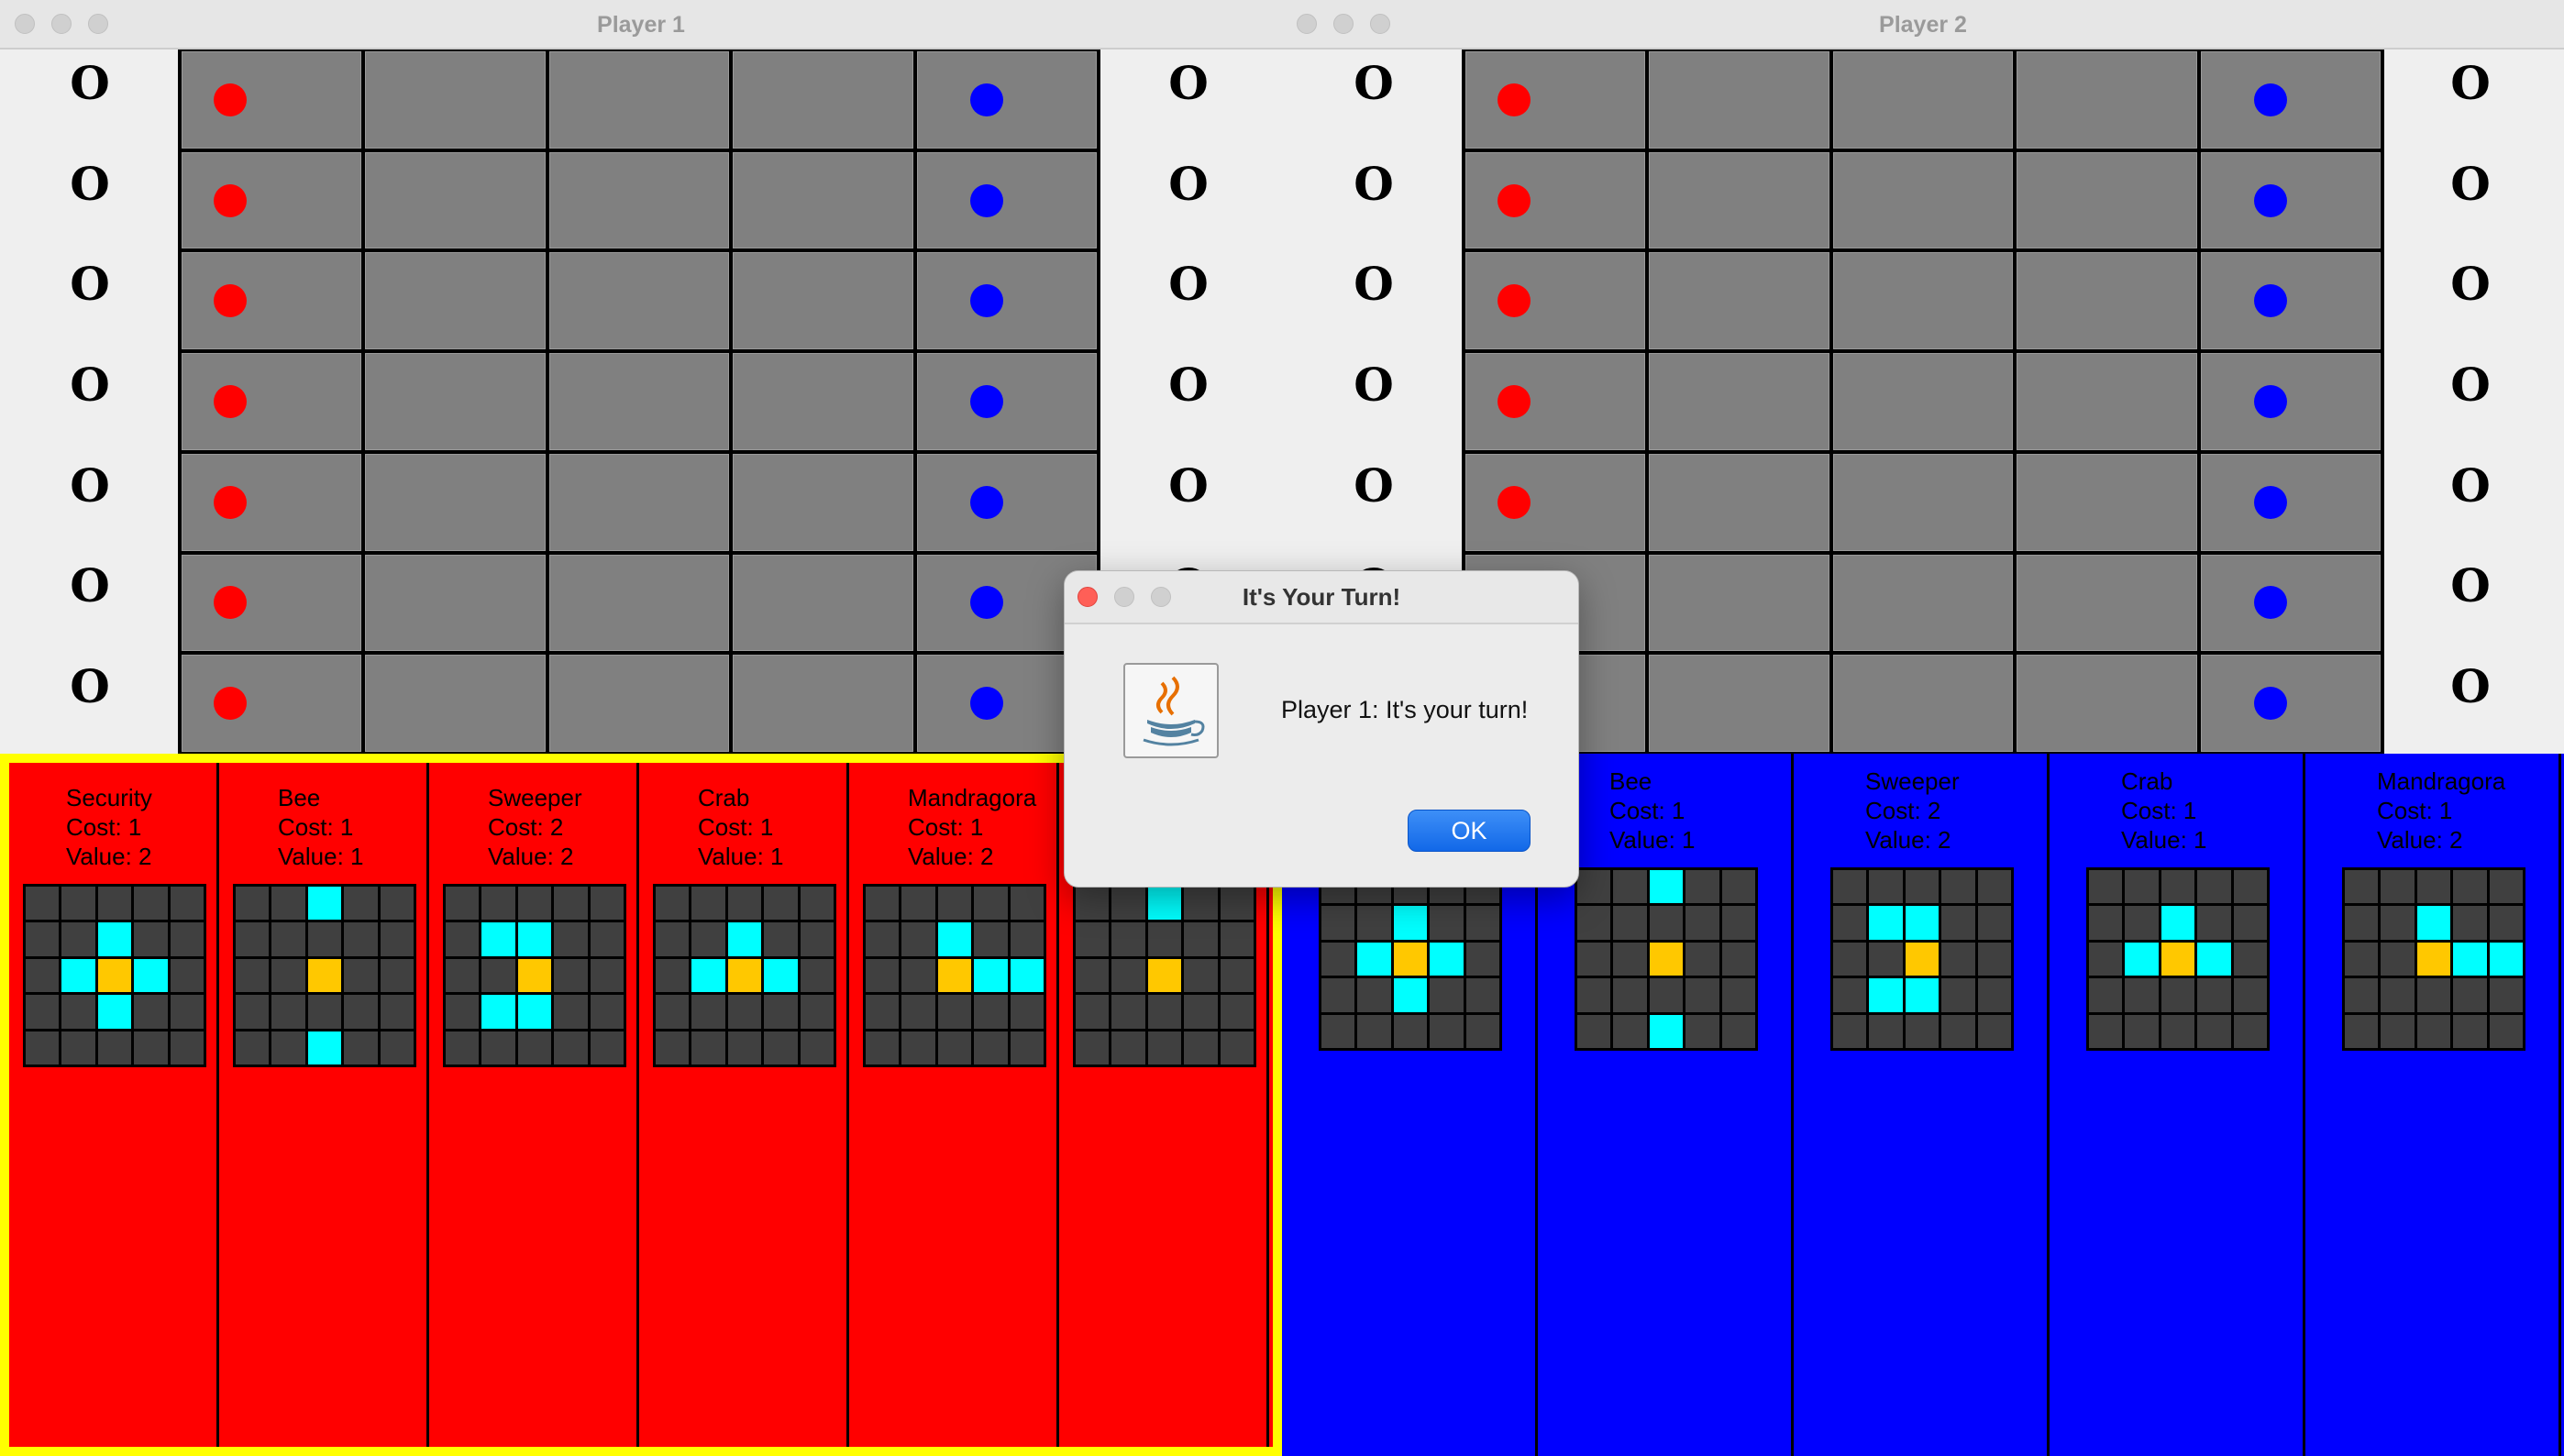 The height and width of the screenshot is (1456, 2564). I want to click on close-dialog-icon, so click(1088, 597).